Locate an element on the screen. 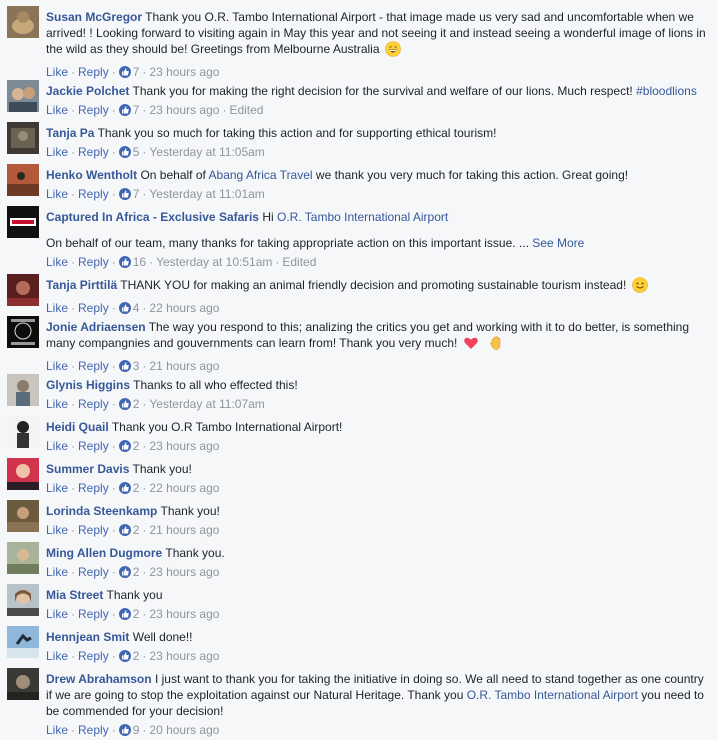 Image resolution: width=717 pixels, height=740 pixels. timestamp: Yesterday at 11:05am is located at coordinates (206, 152).